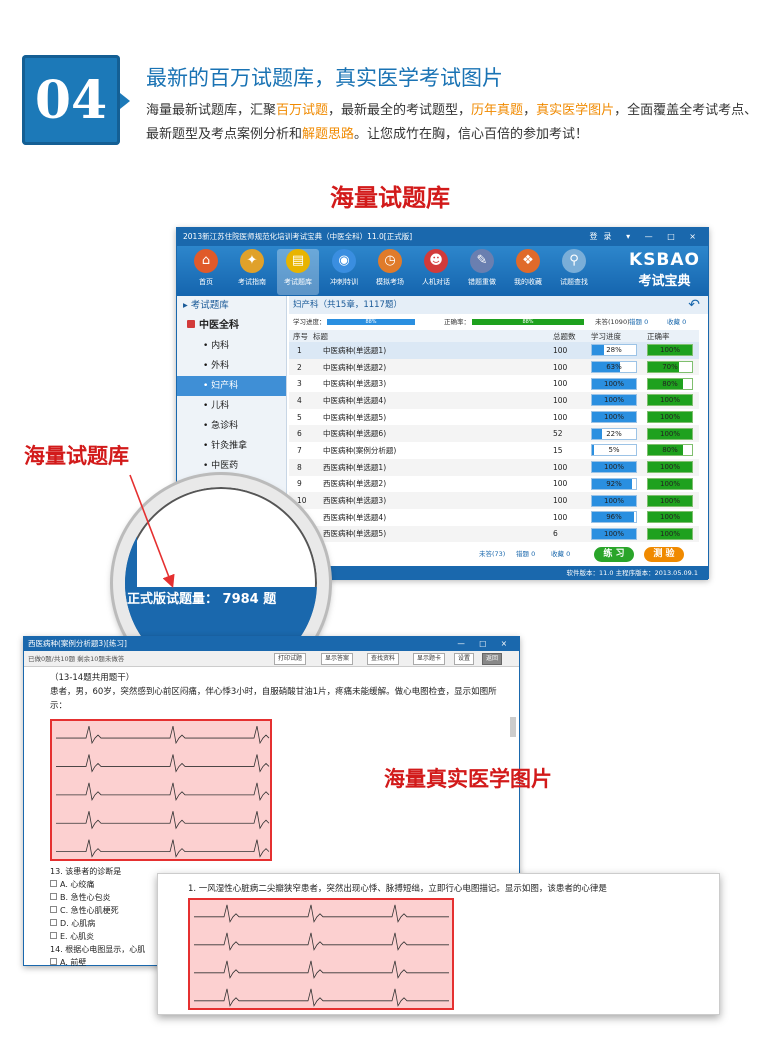  Describe the element at coordinates (73, 962) in the screenshot. I see `option-label: A. 前壁` at that location.